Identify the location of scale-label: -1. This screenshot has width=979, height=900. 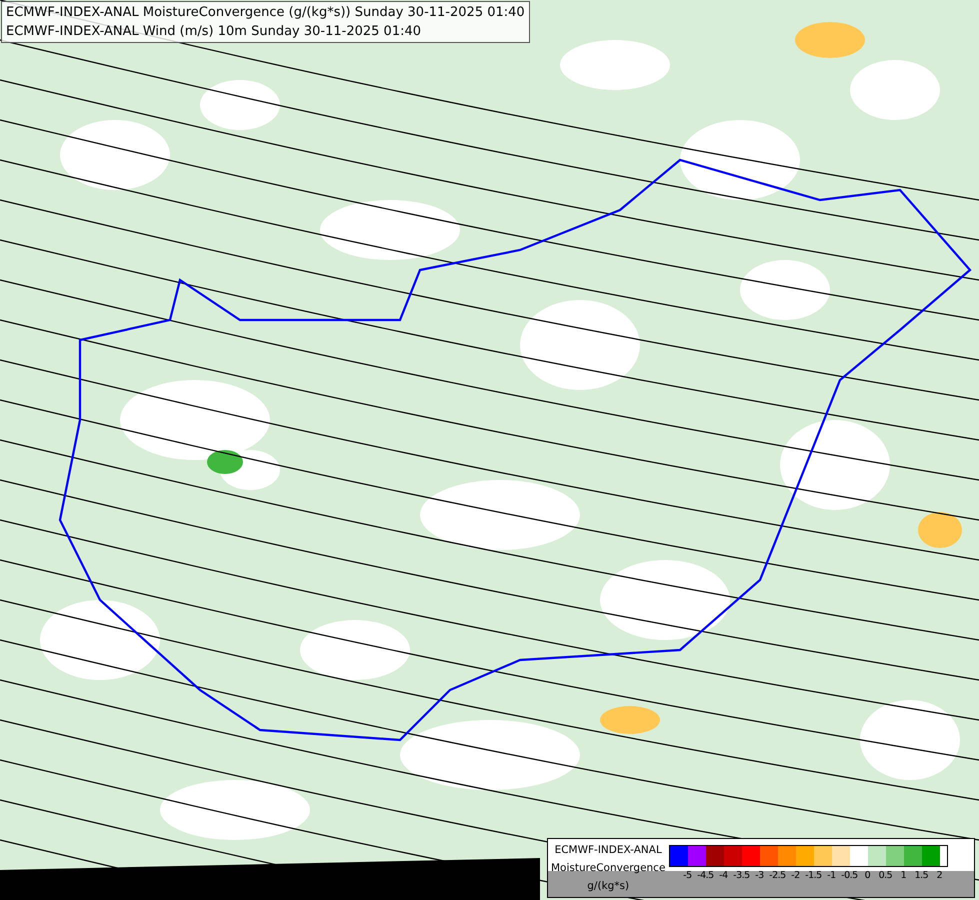
(831, 875).